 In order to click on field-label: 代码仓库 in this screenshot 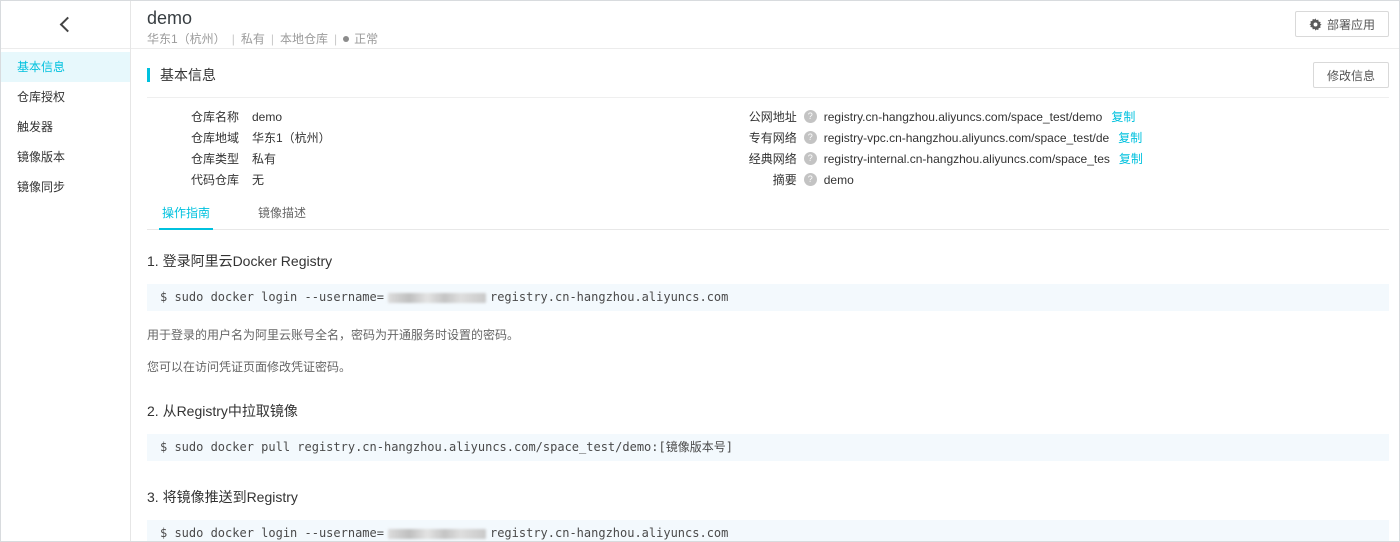, I will do `click(214, 180)`.